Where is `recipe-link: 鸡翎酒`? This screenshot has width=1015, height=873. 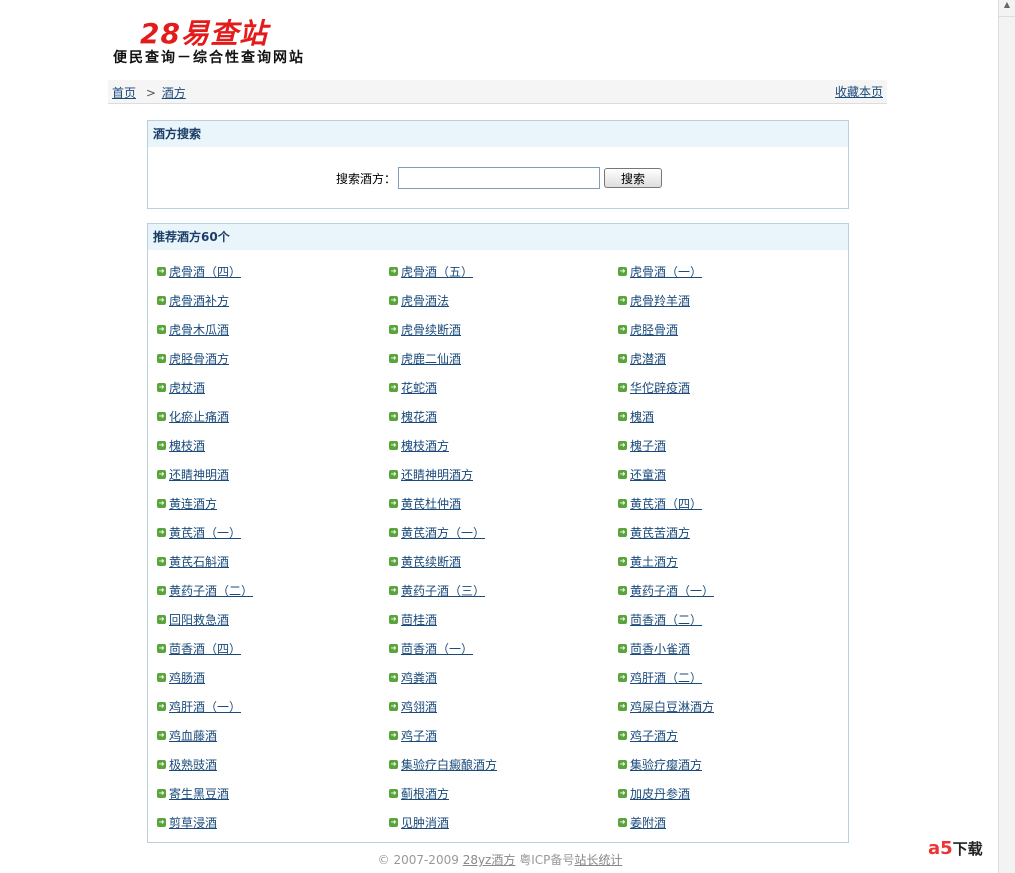
recipe-link: 鸡翎酒 is located at coordinates (419, 706).